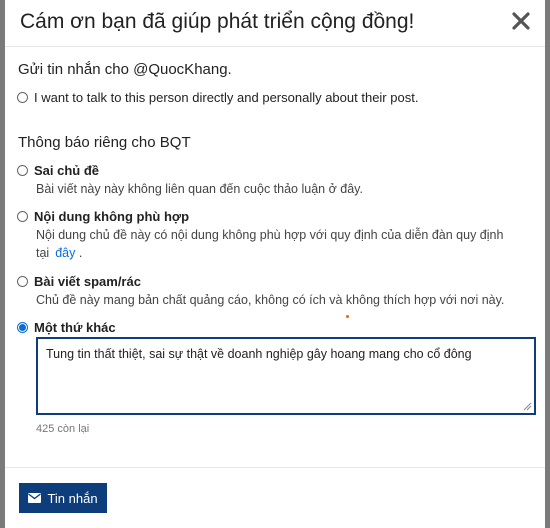 The width and height of the screenshot is (550, 528). What do you see at coordinates (22, 170) in the screenshot?
I see `radio-off-topic` at bounding box center [22, 170].